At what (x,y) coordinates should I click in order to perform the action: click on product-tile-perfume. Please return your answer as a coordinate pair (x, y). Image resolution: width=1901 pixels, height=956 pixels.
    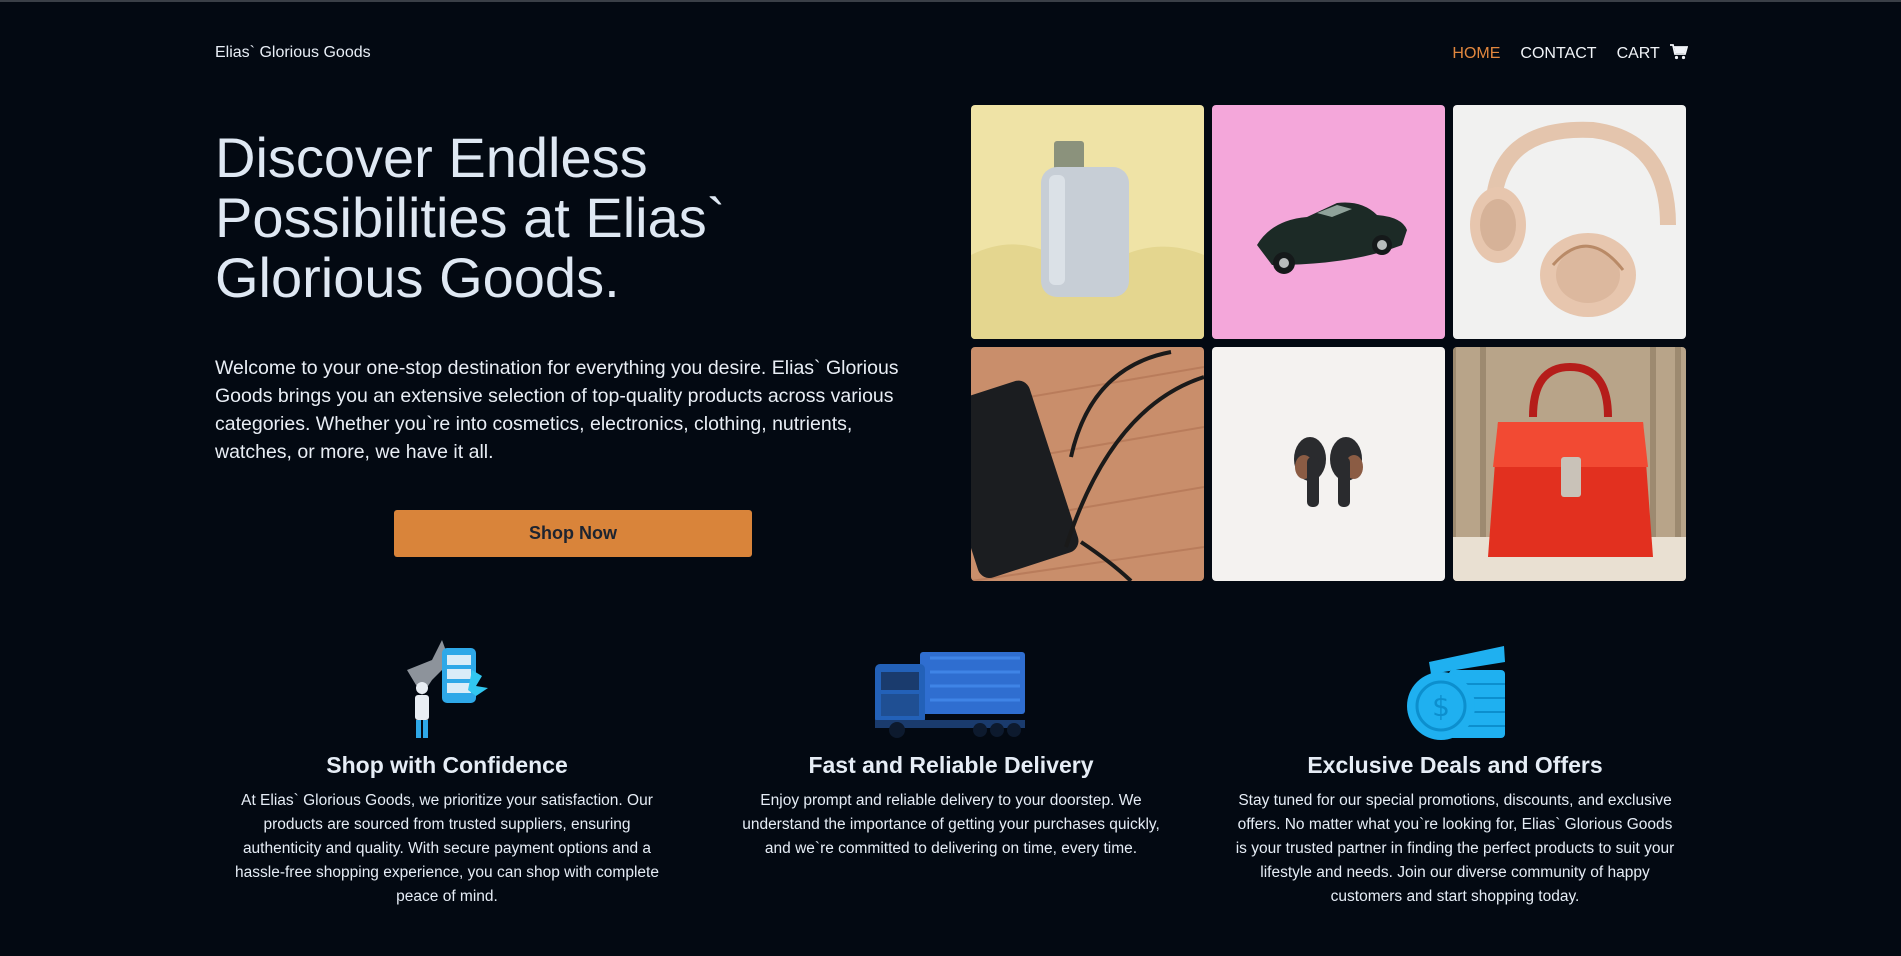
    Looking at the image, I should click on (1087, 222).